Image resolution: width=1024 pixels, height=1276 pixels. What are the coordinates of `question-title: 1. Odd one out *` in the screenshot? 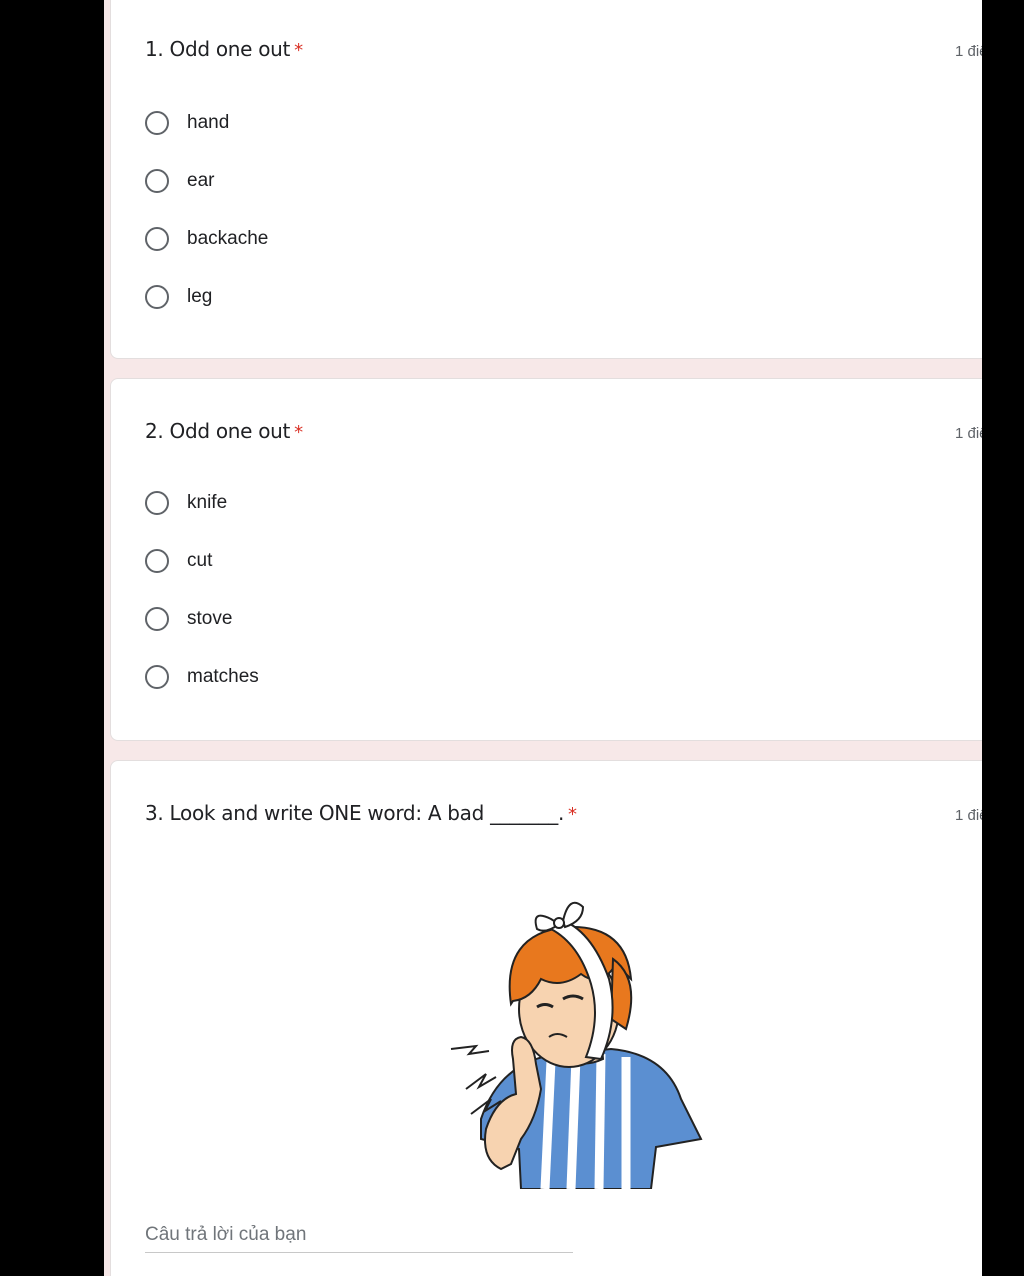 It's located at (224, 49).